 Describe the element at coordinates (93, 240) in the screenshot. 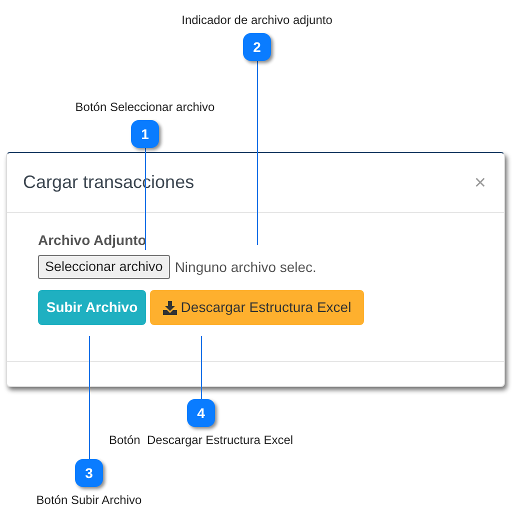

I see `field-label: Archivo Adjunto` at that location.